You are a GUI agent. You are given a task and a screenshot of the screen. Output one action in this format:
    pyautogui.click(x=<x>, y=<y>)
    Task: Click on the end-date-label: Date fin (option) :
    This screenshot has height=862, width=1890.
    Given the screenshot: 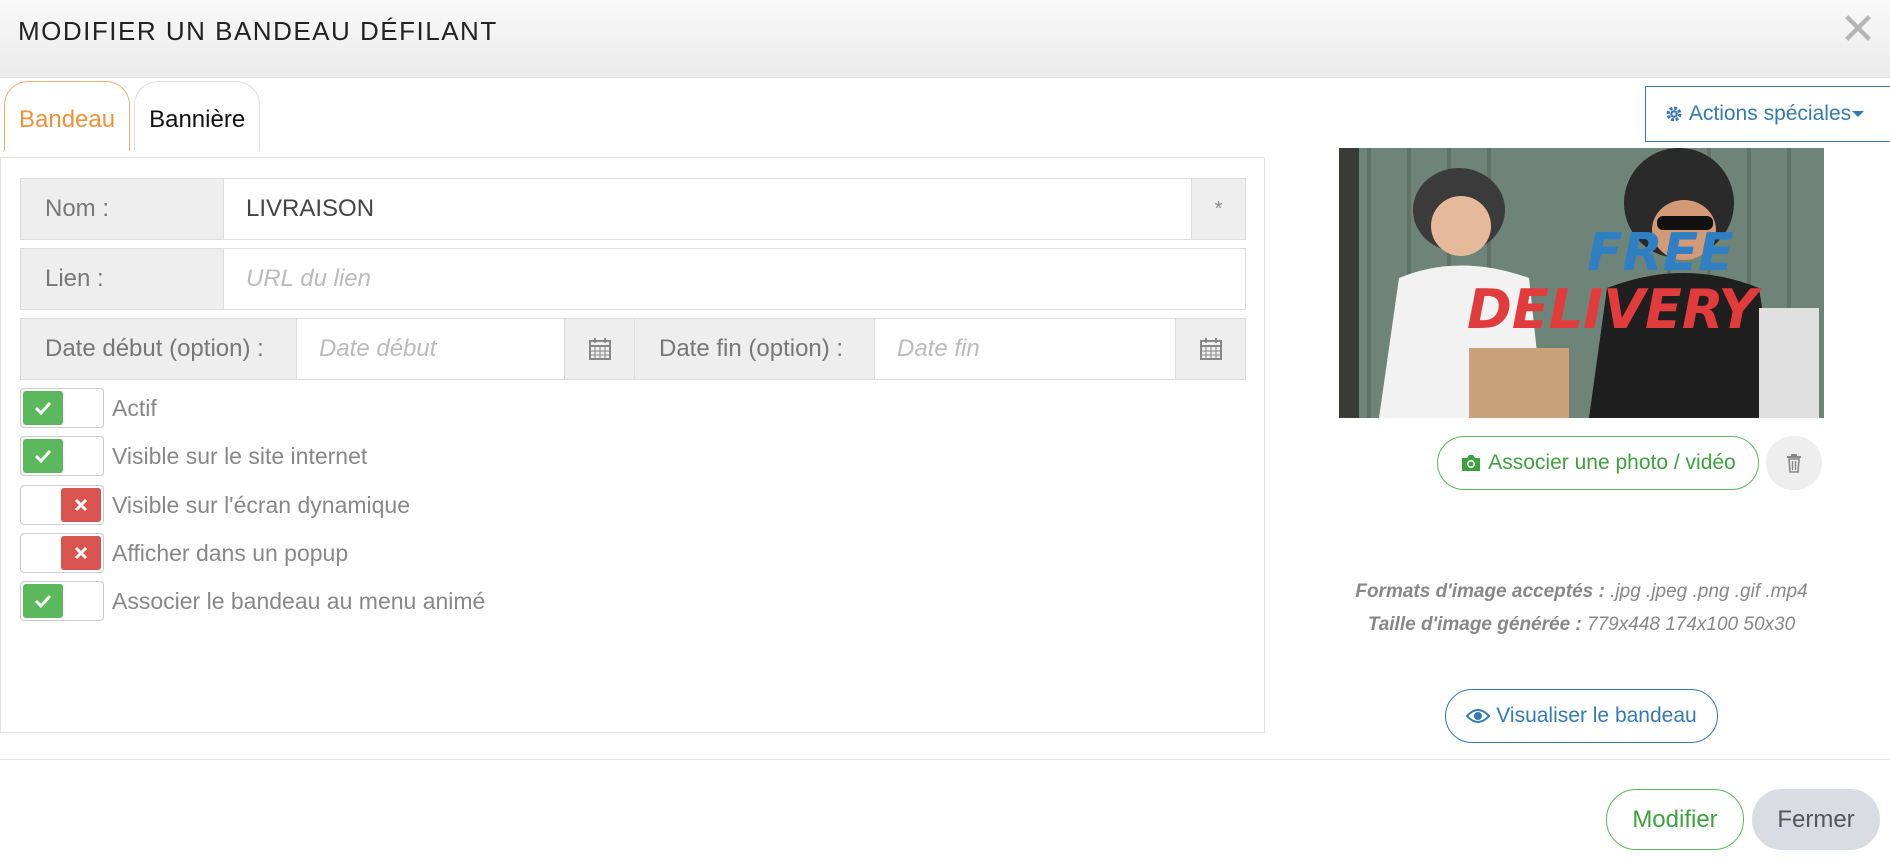 What is the action you would take?
    pyautogui.click(x=754, y=349)
    